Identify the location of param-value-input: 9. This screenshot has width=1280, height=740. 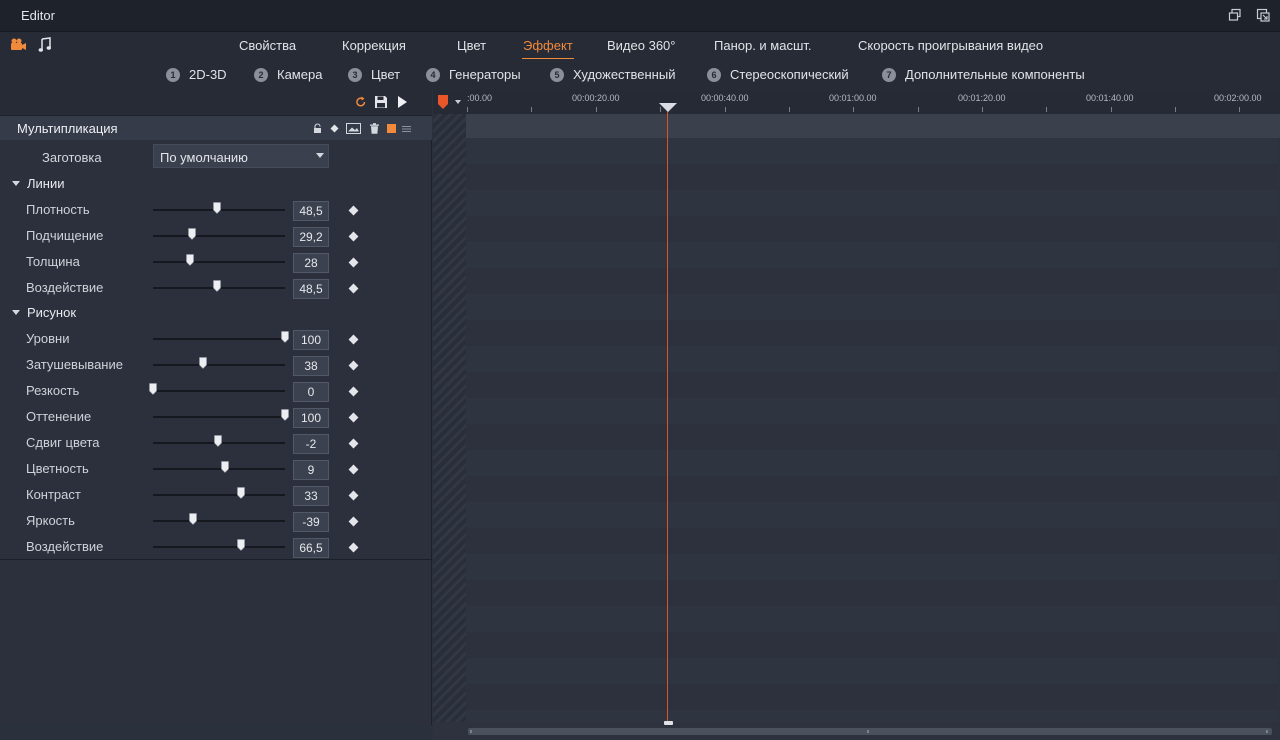
(311, 470).